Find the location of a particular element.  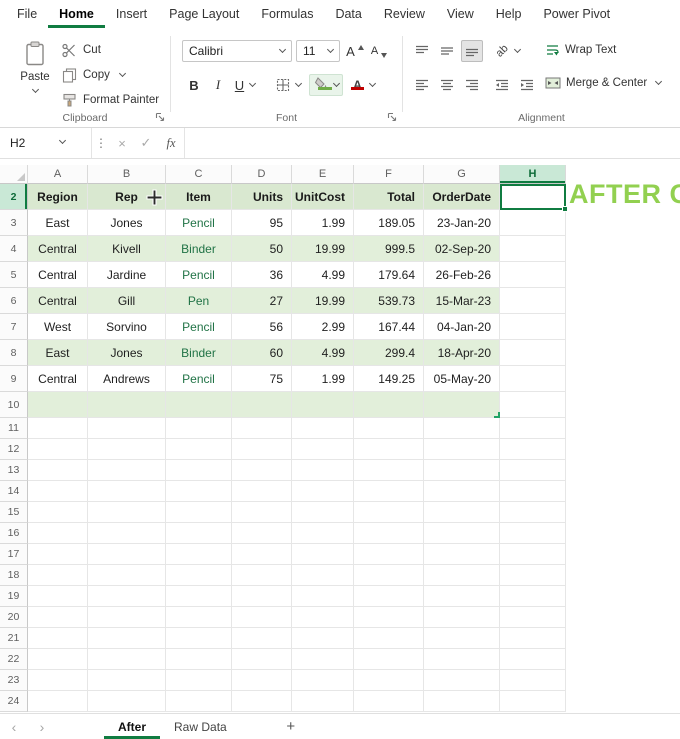

cell-C4: Binder is located at coordinates (199, 249).